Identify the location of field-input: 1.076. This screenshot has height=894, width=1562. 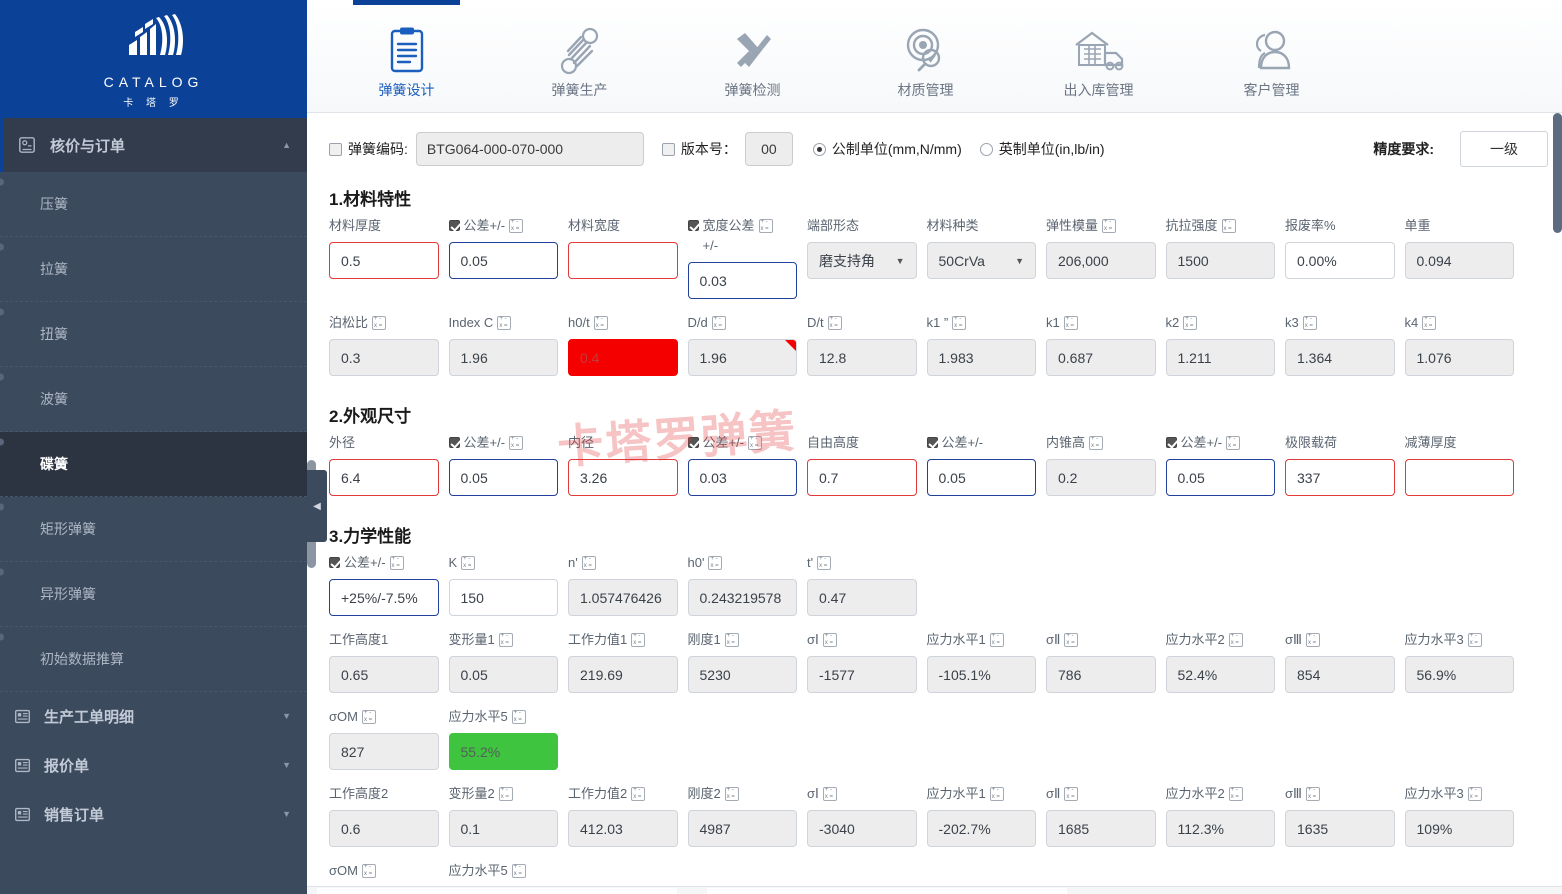
(1459, 357).